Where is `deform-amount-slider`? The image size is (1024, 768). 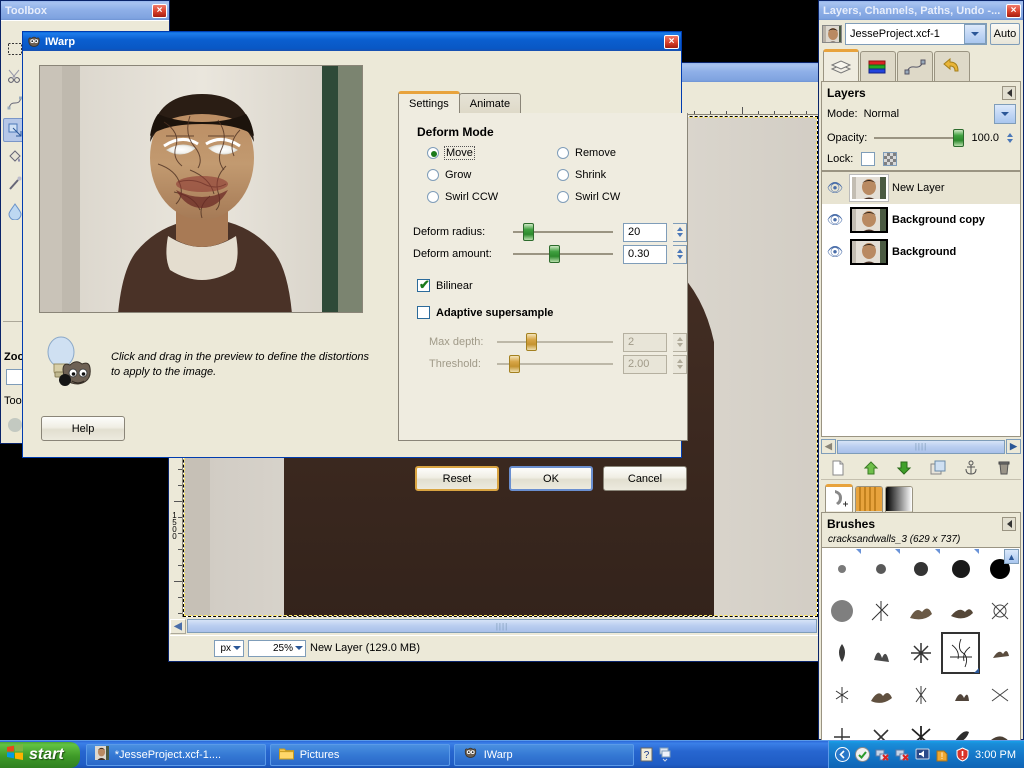 deform-amount-slider is located at coordinates (563, 254).